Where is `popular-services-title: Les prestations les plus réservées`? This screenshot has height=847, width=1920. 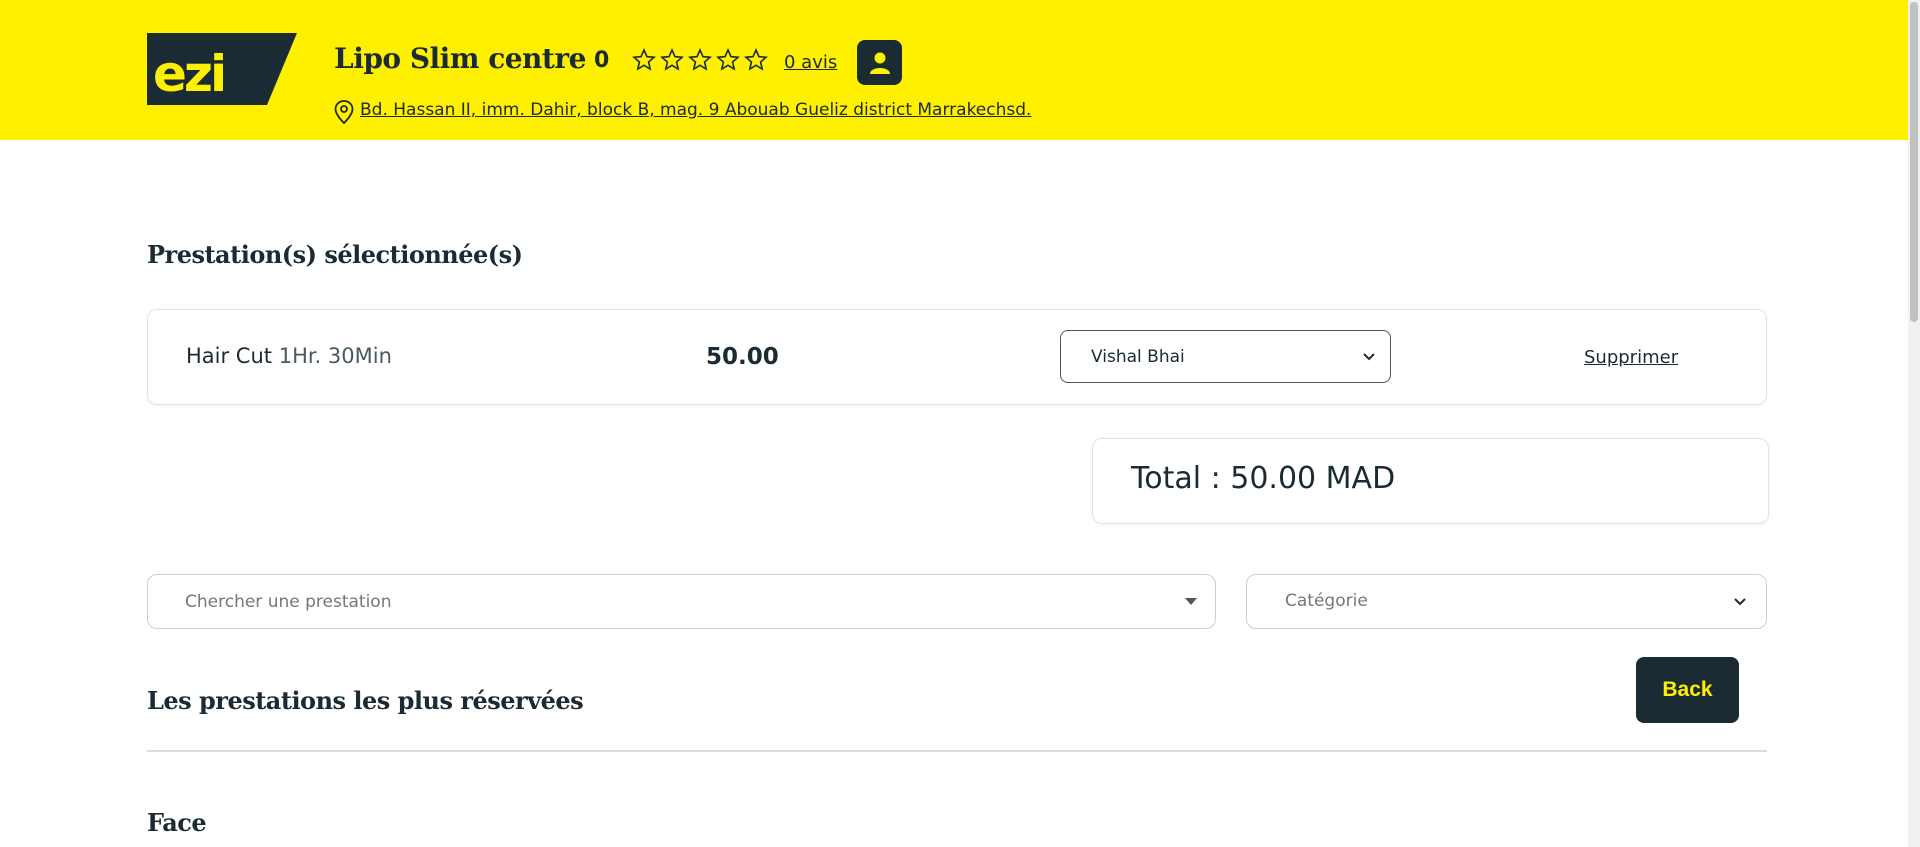 popular-services-title: Les prestations les plus réservées is located at coordinates (365, 700).